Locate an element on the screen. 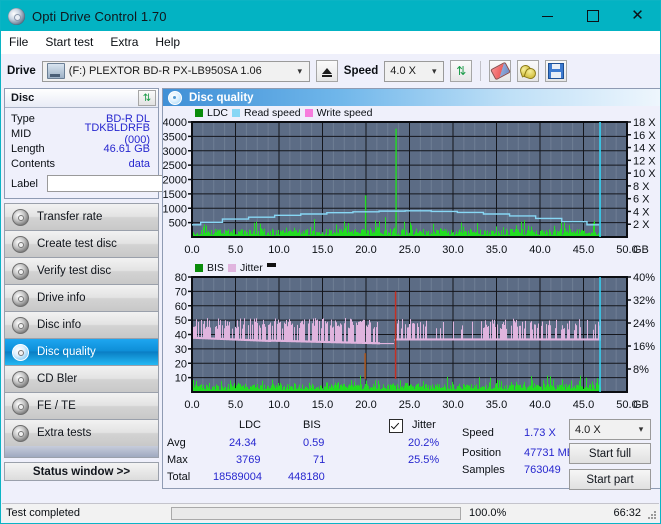  status-window-button: Status window >> is located at coordinates (81, 471).